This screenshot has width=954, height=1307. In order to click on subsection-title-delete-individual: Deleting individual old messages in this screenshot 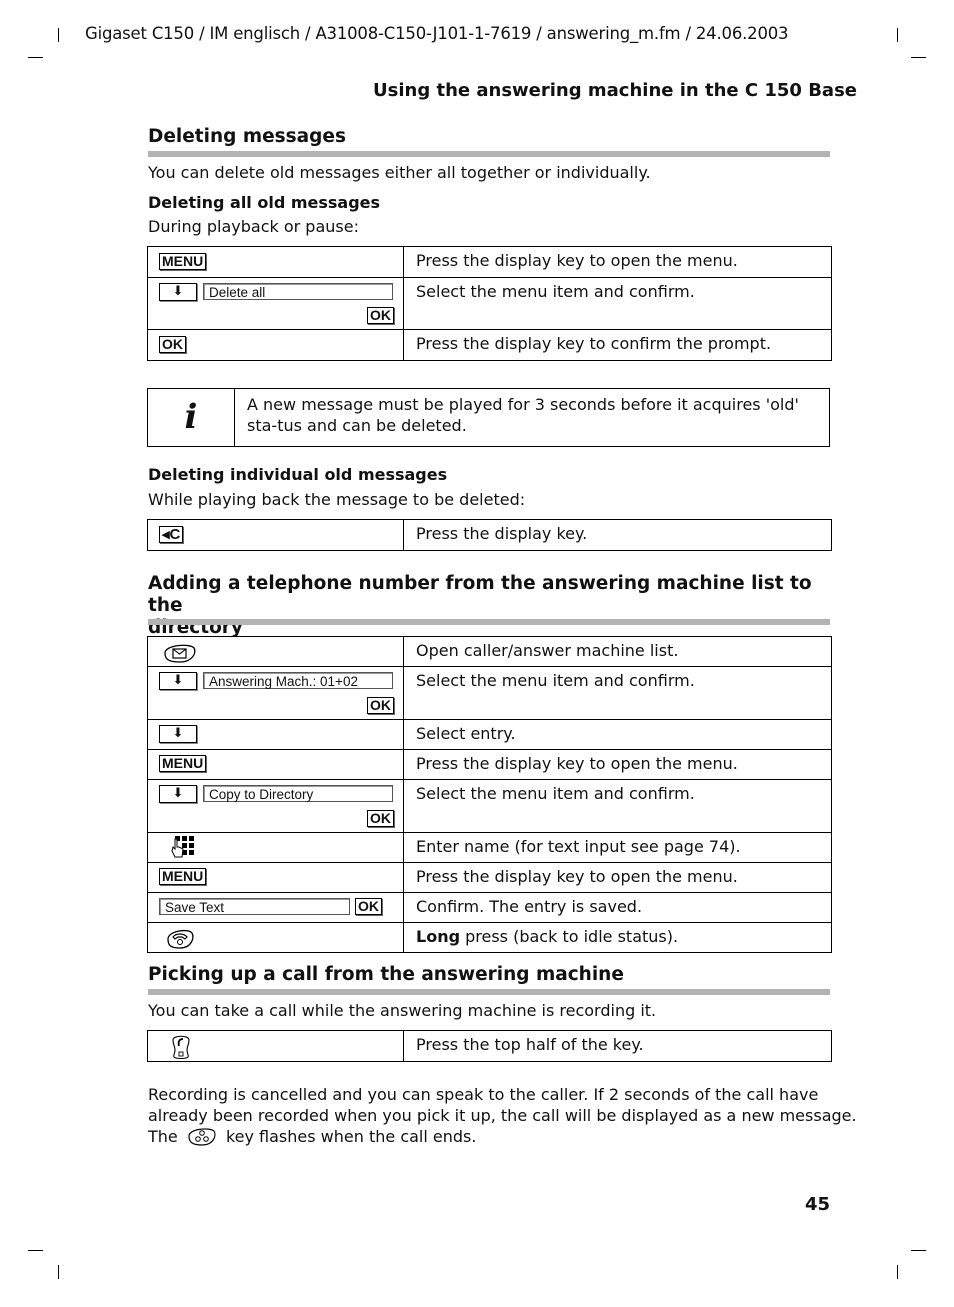, I will do `click(298, 474)`.